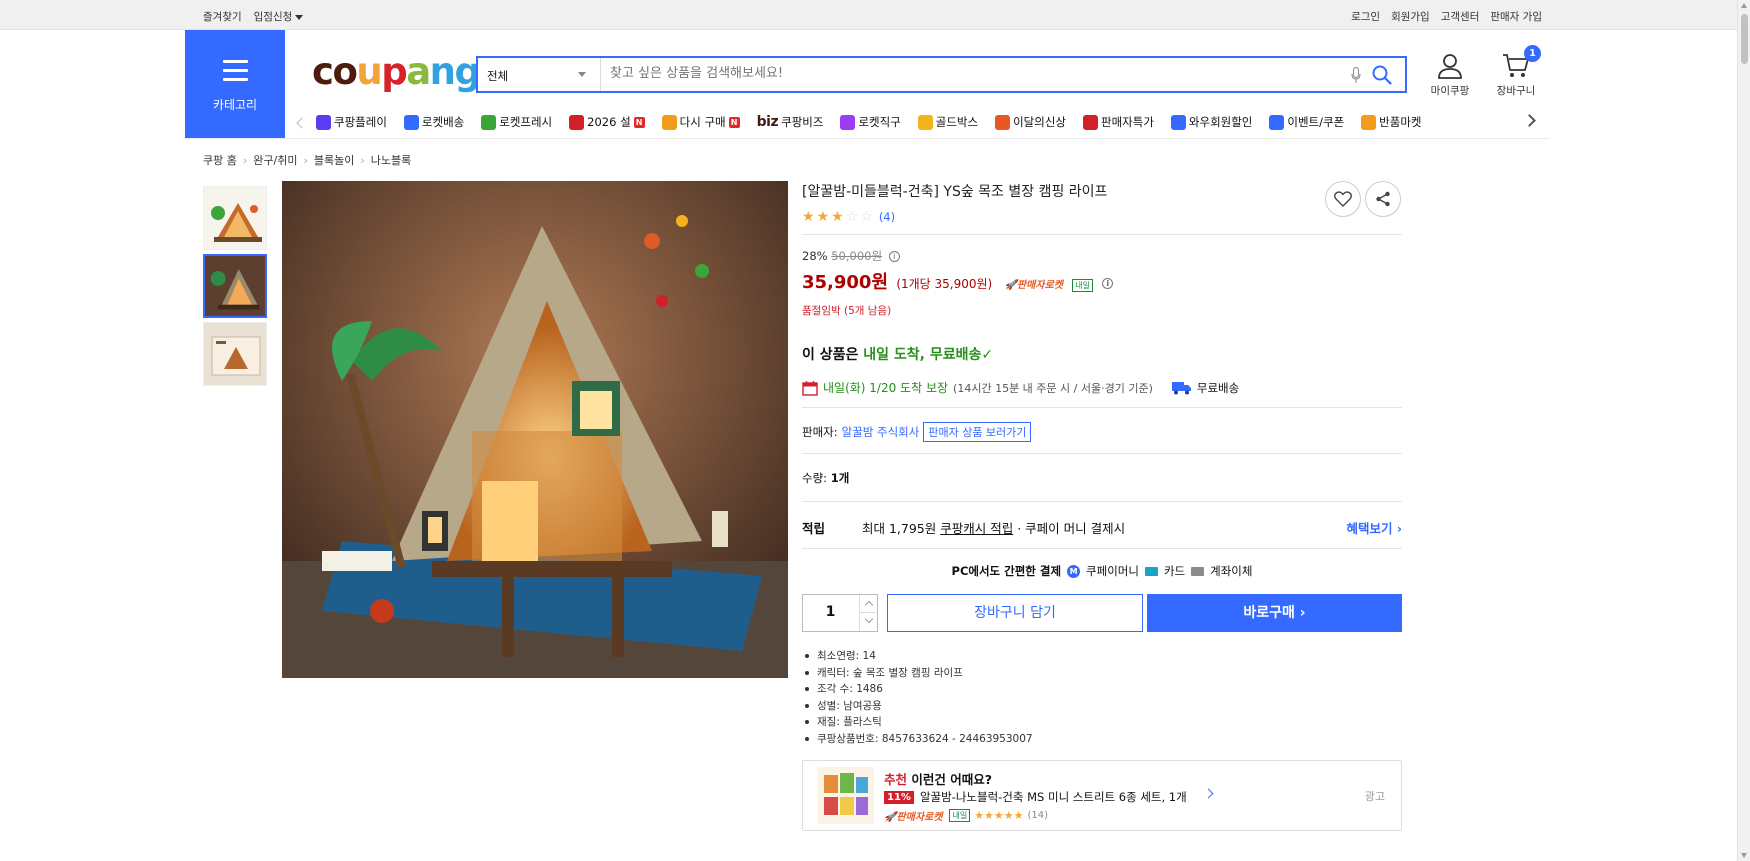 The image size is (1750, 861). Describe the element at coordinates (1102, 548) in the screenshot. I see `divider` at that location.